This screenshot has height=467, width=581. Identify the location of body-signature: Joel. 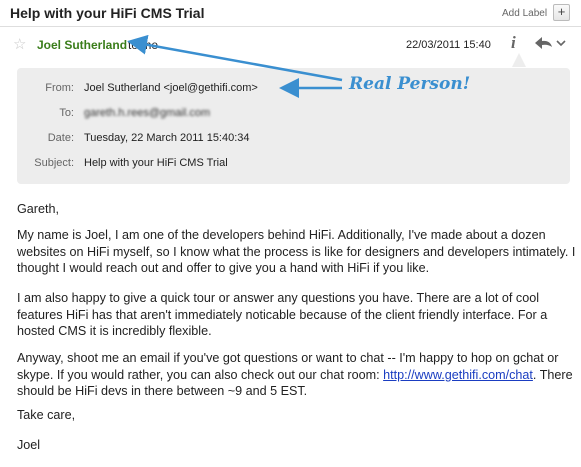
(29, 445).